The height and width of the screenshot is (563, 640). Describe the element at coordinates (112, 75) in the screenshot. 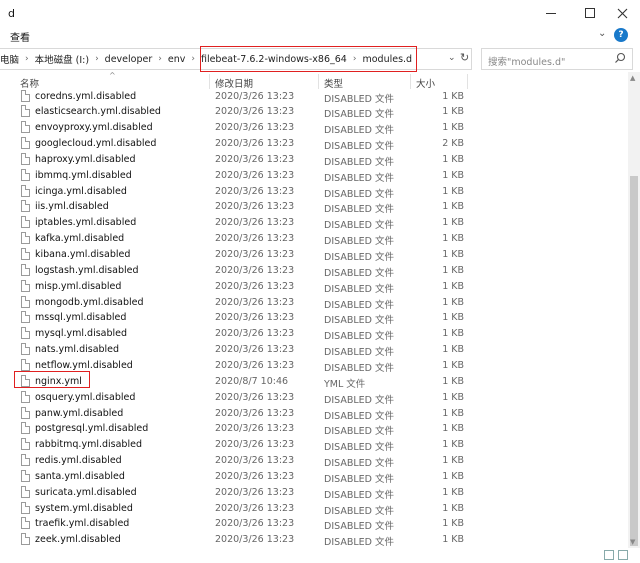

I see `sort-ascending-icon: ^` at that location.